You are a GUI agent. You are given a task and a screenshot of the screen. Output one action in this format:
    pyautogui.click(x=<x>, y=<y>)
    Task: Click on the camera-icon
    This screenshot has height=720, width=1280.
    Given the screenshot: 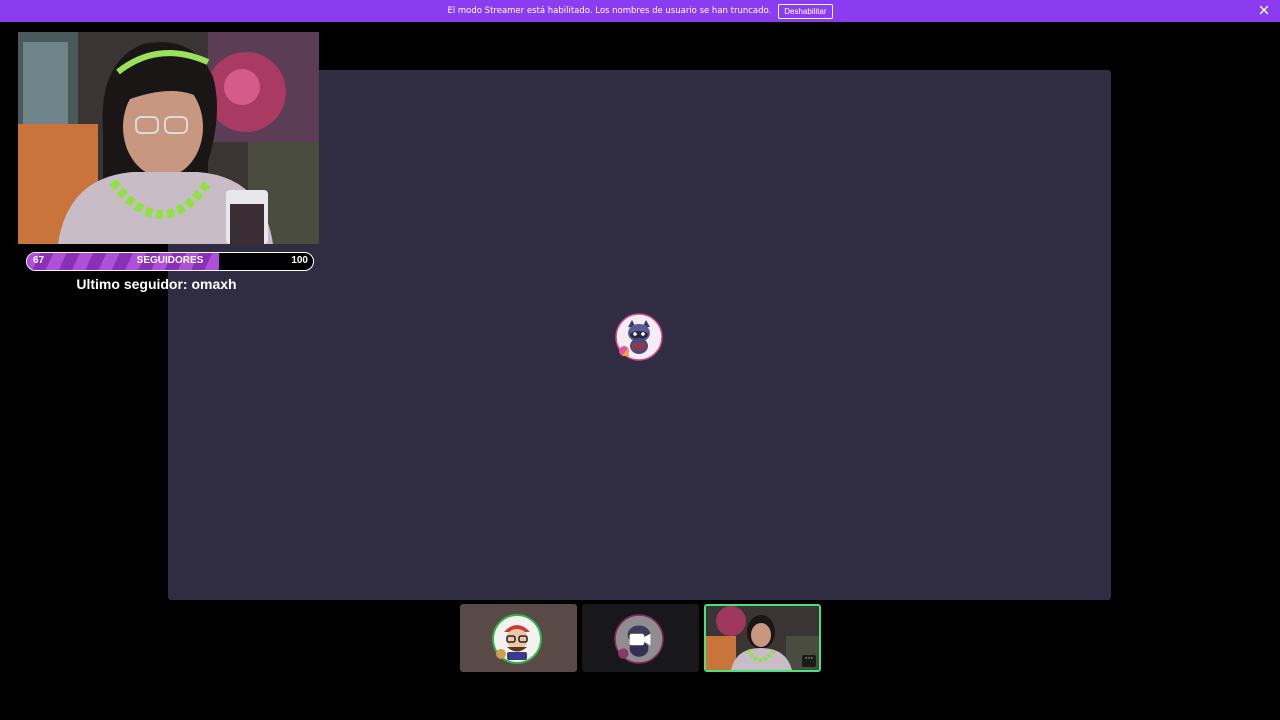 What is the action you would take?
    pyautogui.click(x=640, y=639)
    